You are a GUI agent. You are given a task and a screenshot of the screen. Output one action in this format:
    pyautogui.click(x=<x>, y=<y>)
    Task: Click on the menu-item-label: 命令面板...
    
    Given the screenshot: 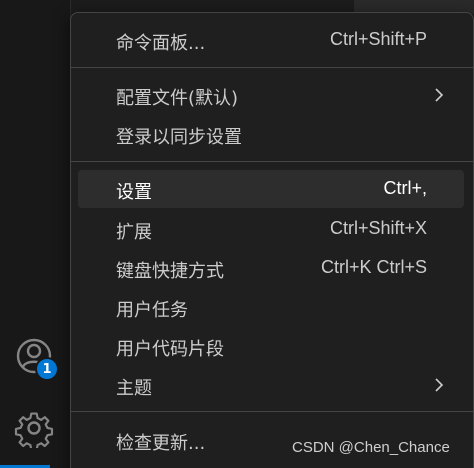 What is the action you would take?
    pyautogui.click(x=161, y=43)
    